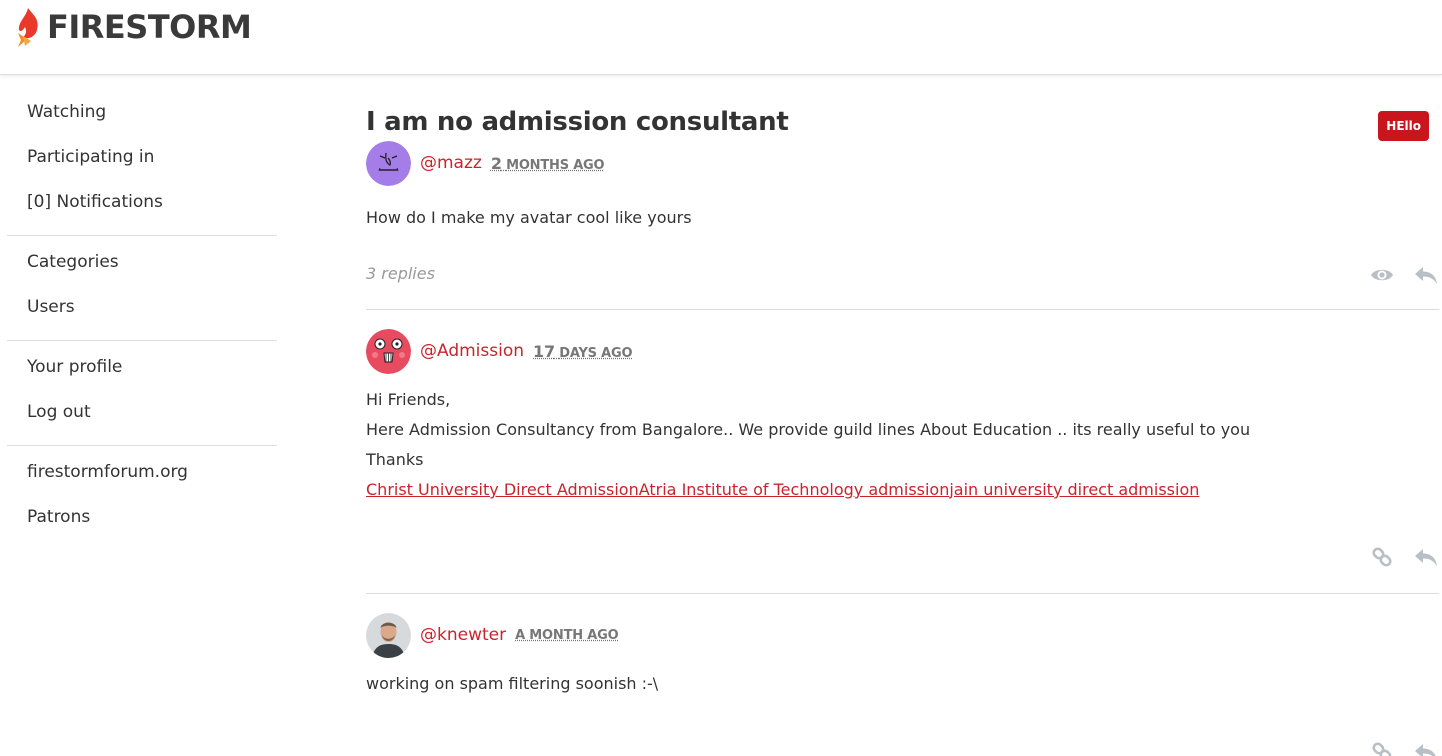  Describe the element at coordinates (721, 37) in the screenshot. I see `top-header: FIRESTORM` at that location.